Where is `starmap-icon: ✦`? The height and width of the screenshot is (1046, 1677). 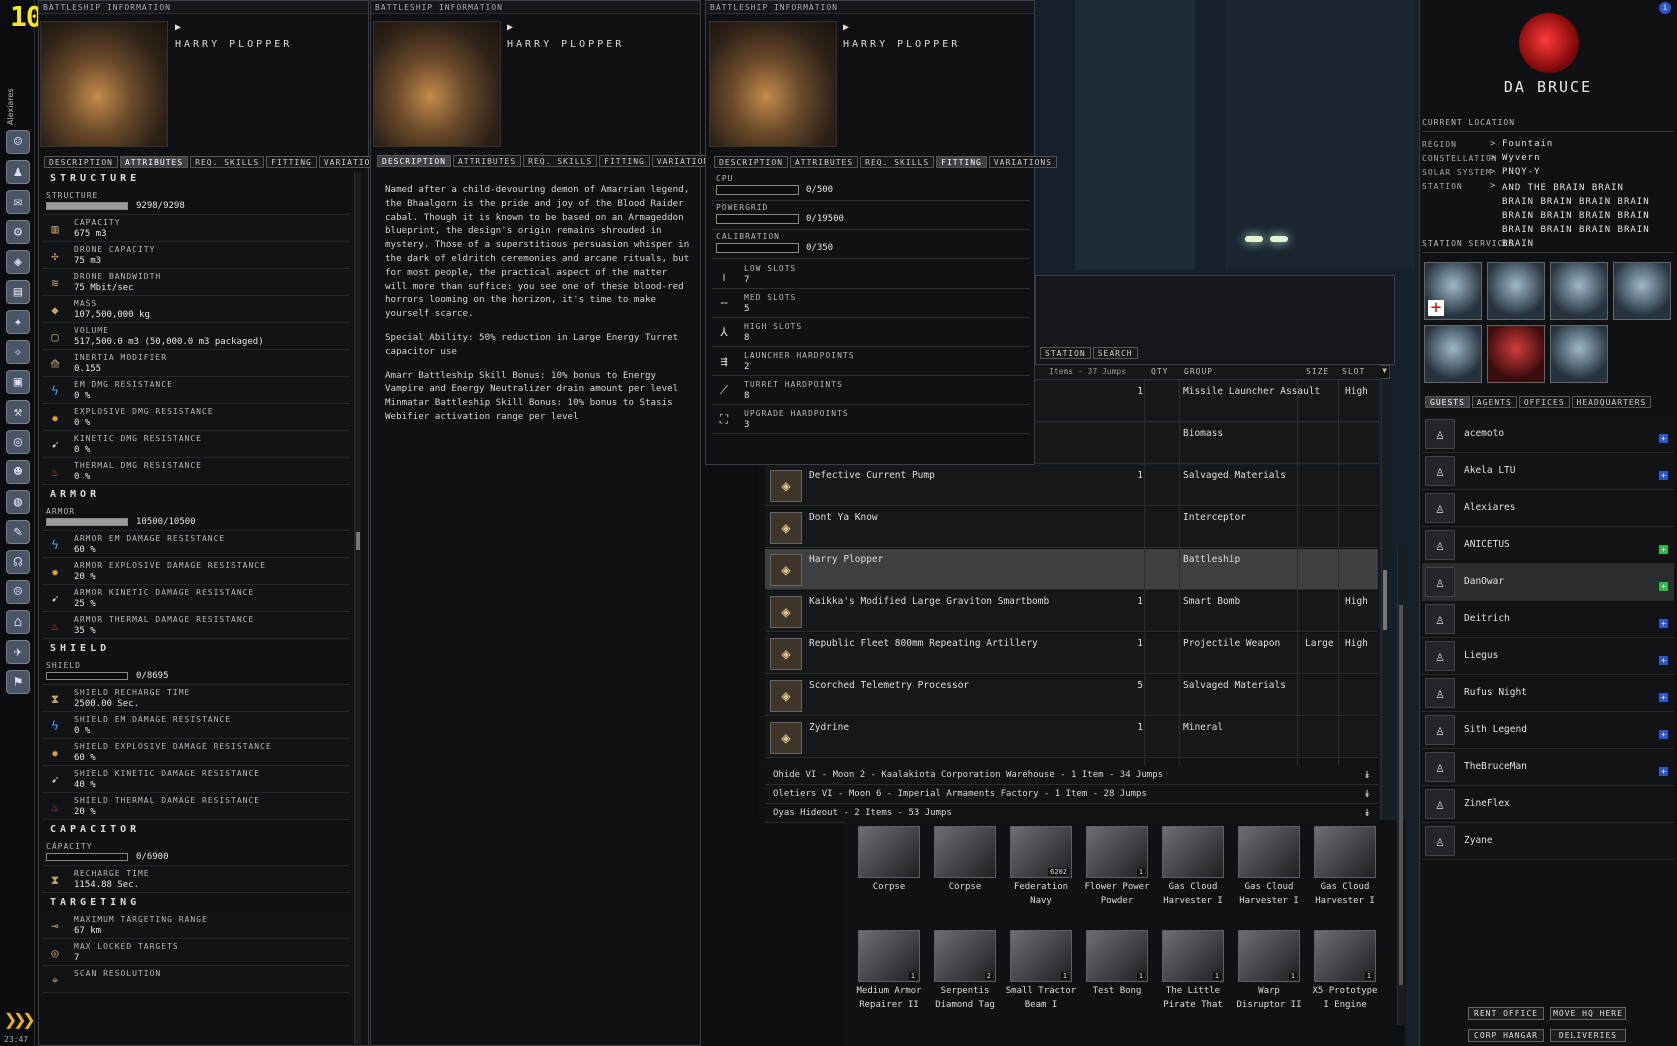
starmap-icon: ✦ is located at coordinates (18, 322).